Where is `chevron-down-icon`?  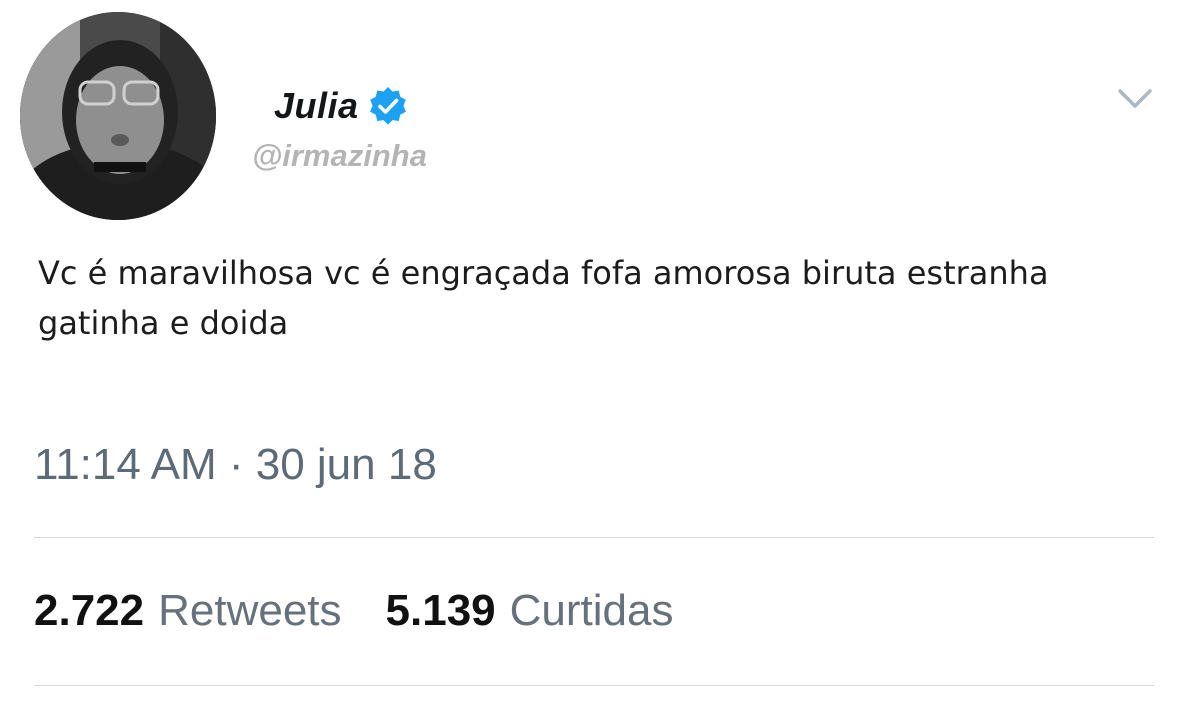 chevron-down-icon is located at coordinates (1135, 99).